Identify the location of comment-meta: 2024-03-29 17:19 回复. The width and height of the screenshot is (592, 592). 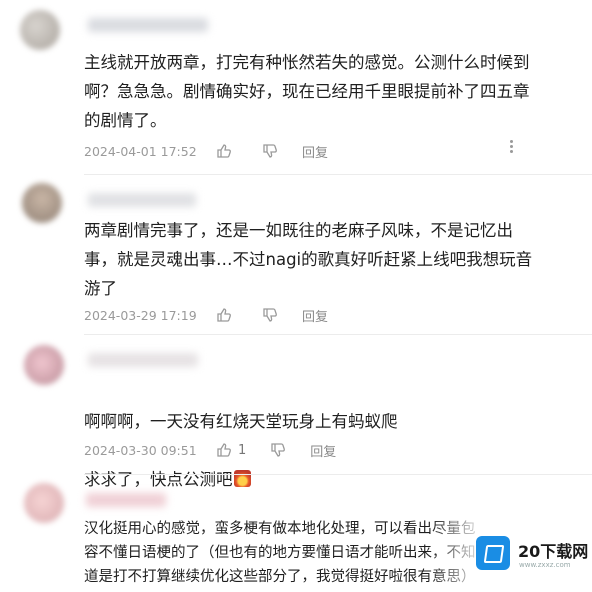
(206, 315).